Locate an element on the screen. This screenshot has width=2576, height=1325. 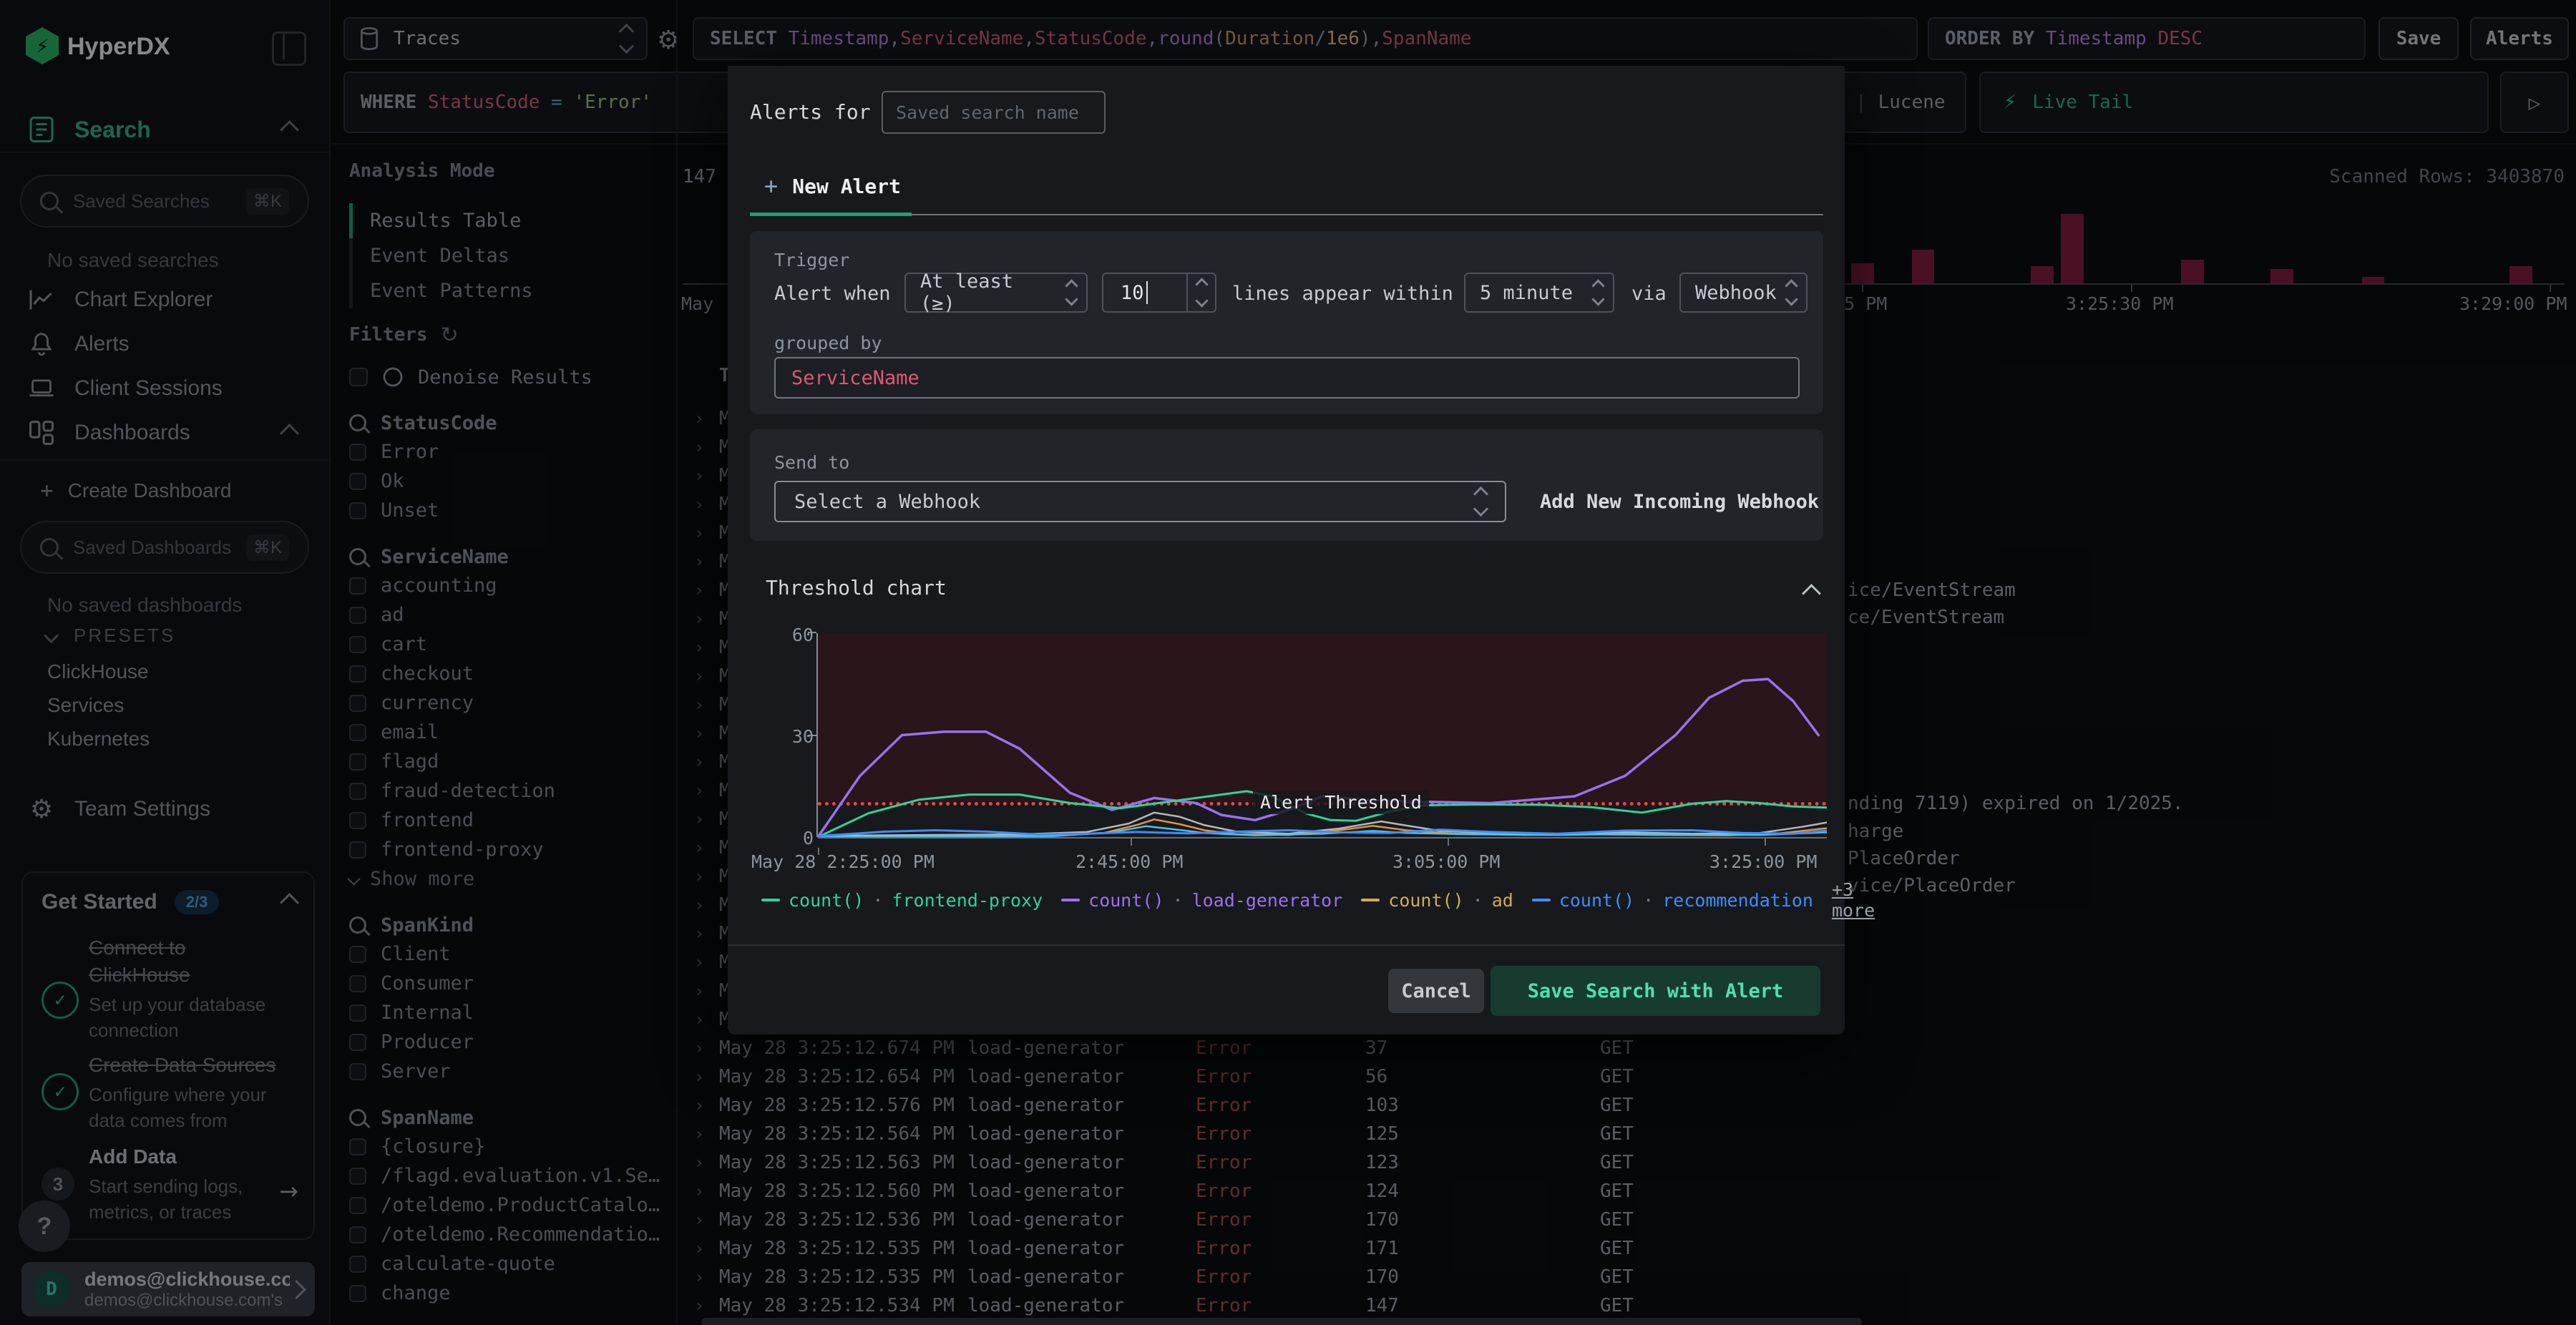
y-tick-60: 60 is located at coordinates (802, 635).